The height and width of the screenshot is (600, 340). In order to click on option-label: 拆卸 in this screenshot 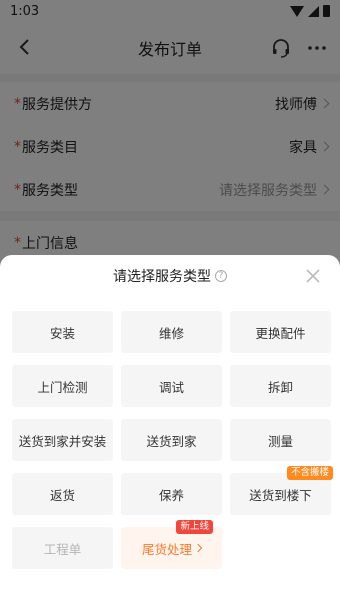, I will do `click(280, 387)`.